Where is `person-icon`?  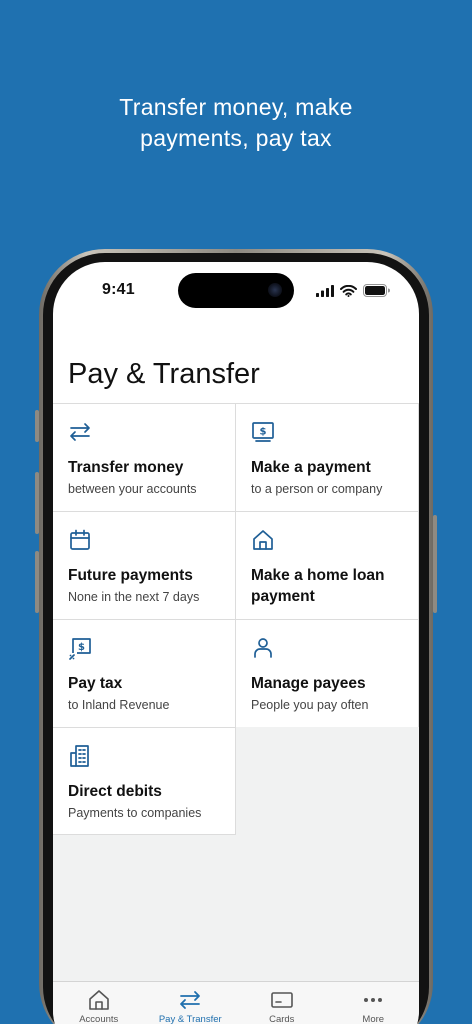
person-icon is located at coordinates (263, 648).